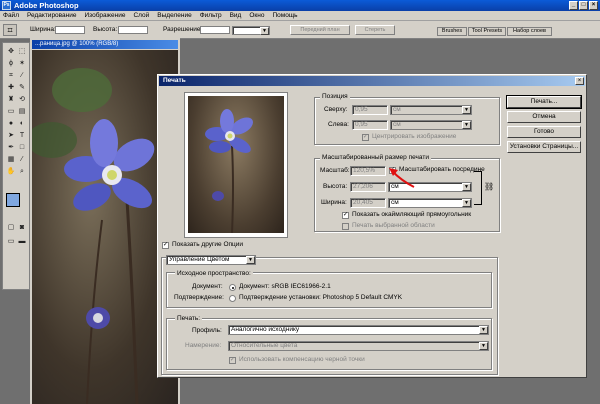 Image resolution: width=600 pixels, height=404 pixels. What do you see at coordinates (22, 242) in the screenshot?
I see `fullscreen-mode-icon: ▬` at bounding box center [22, 242].